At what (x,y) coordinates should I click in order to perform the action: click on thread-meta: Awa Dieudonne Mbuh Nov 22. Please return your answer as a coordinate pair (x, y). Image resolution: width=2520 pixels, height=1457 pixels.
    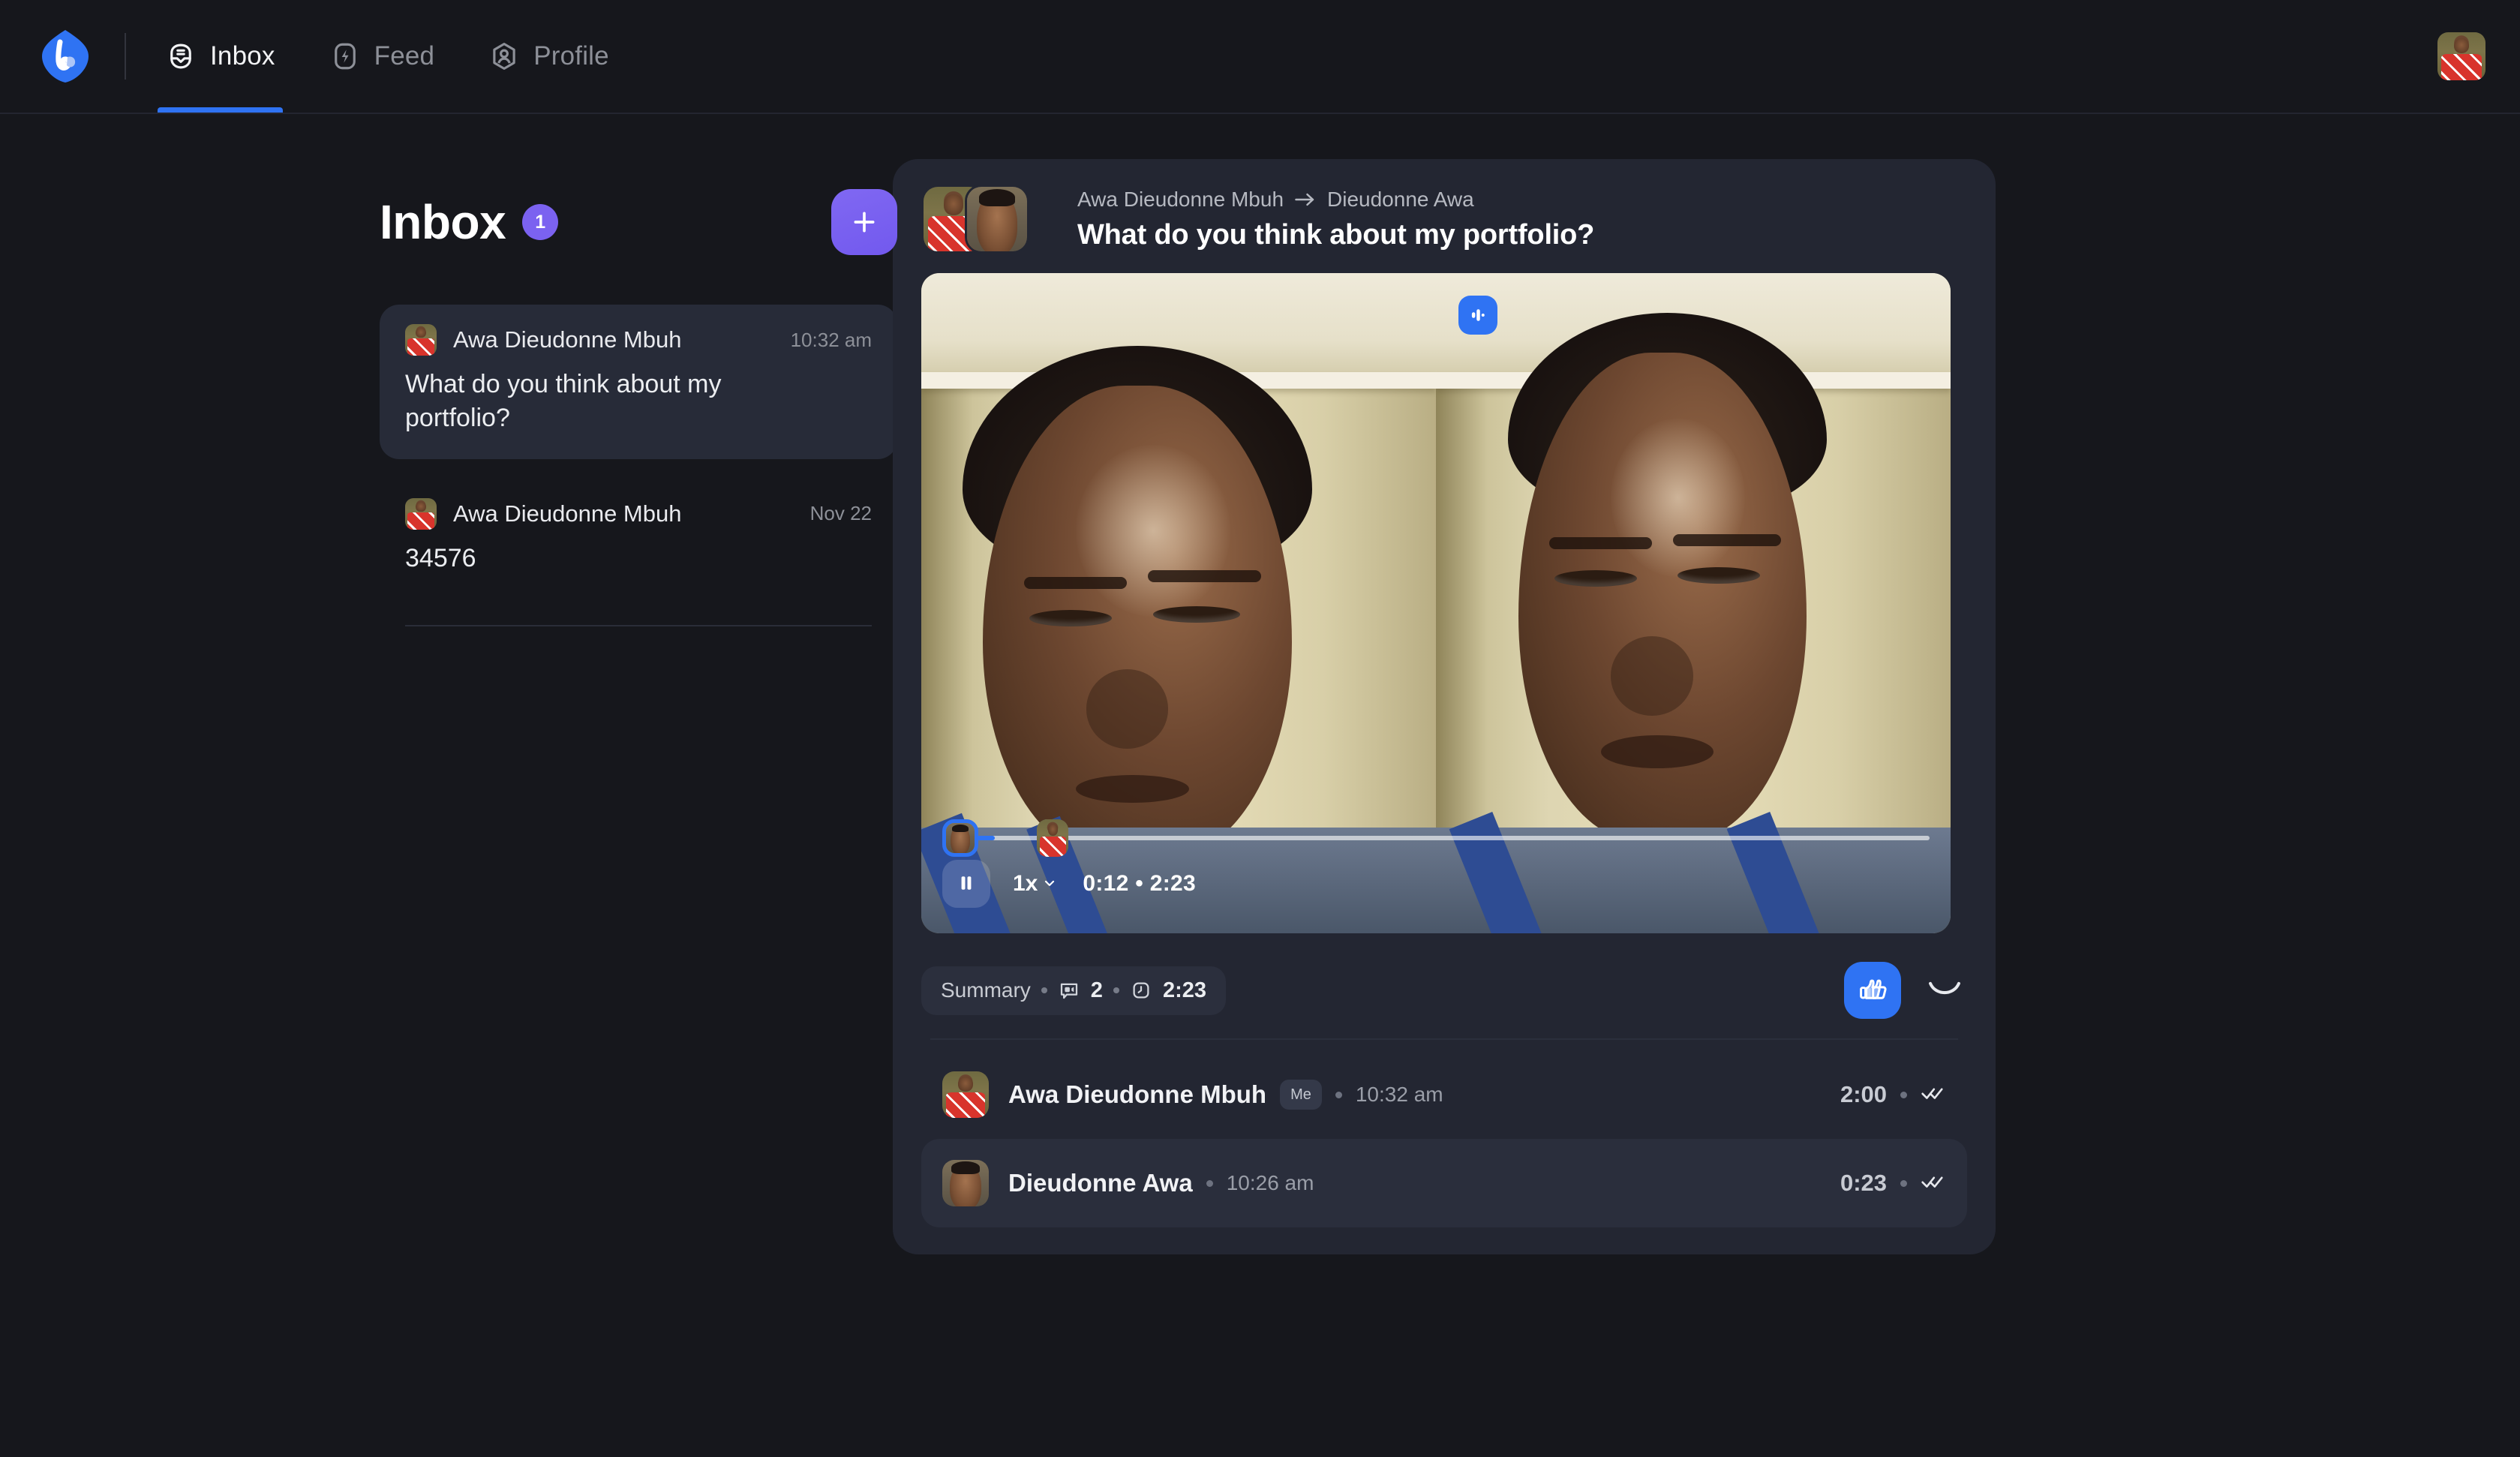
    Looking at the image, I should click on (638, 513).